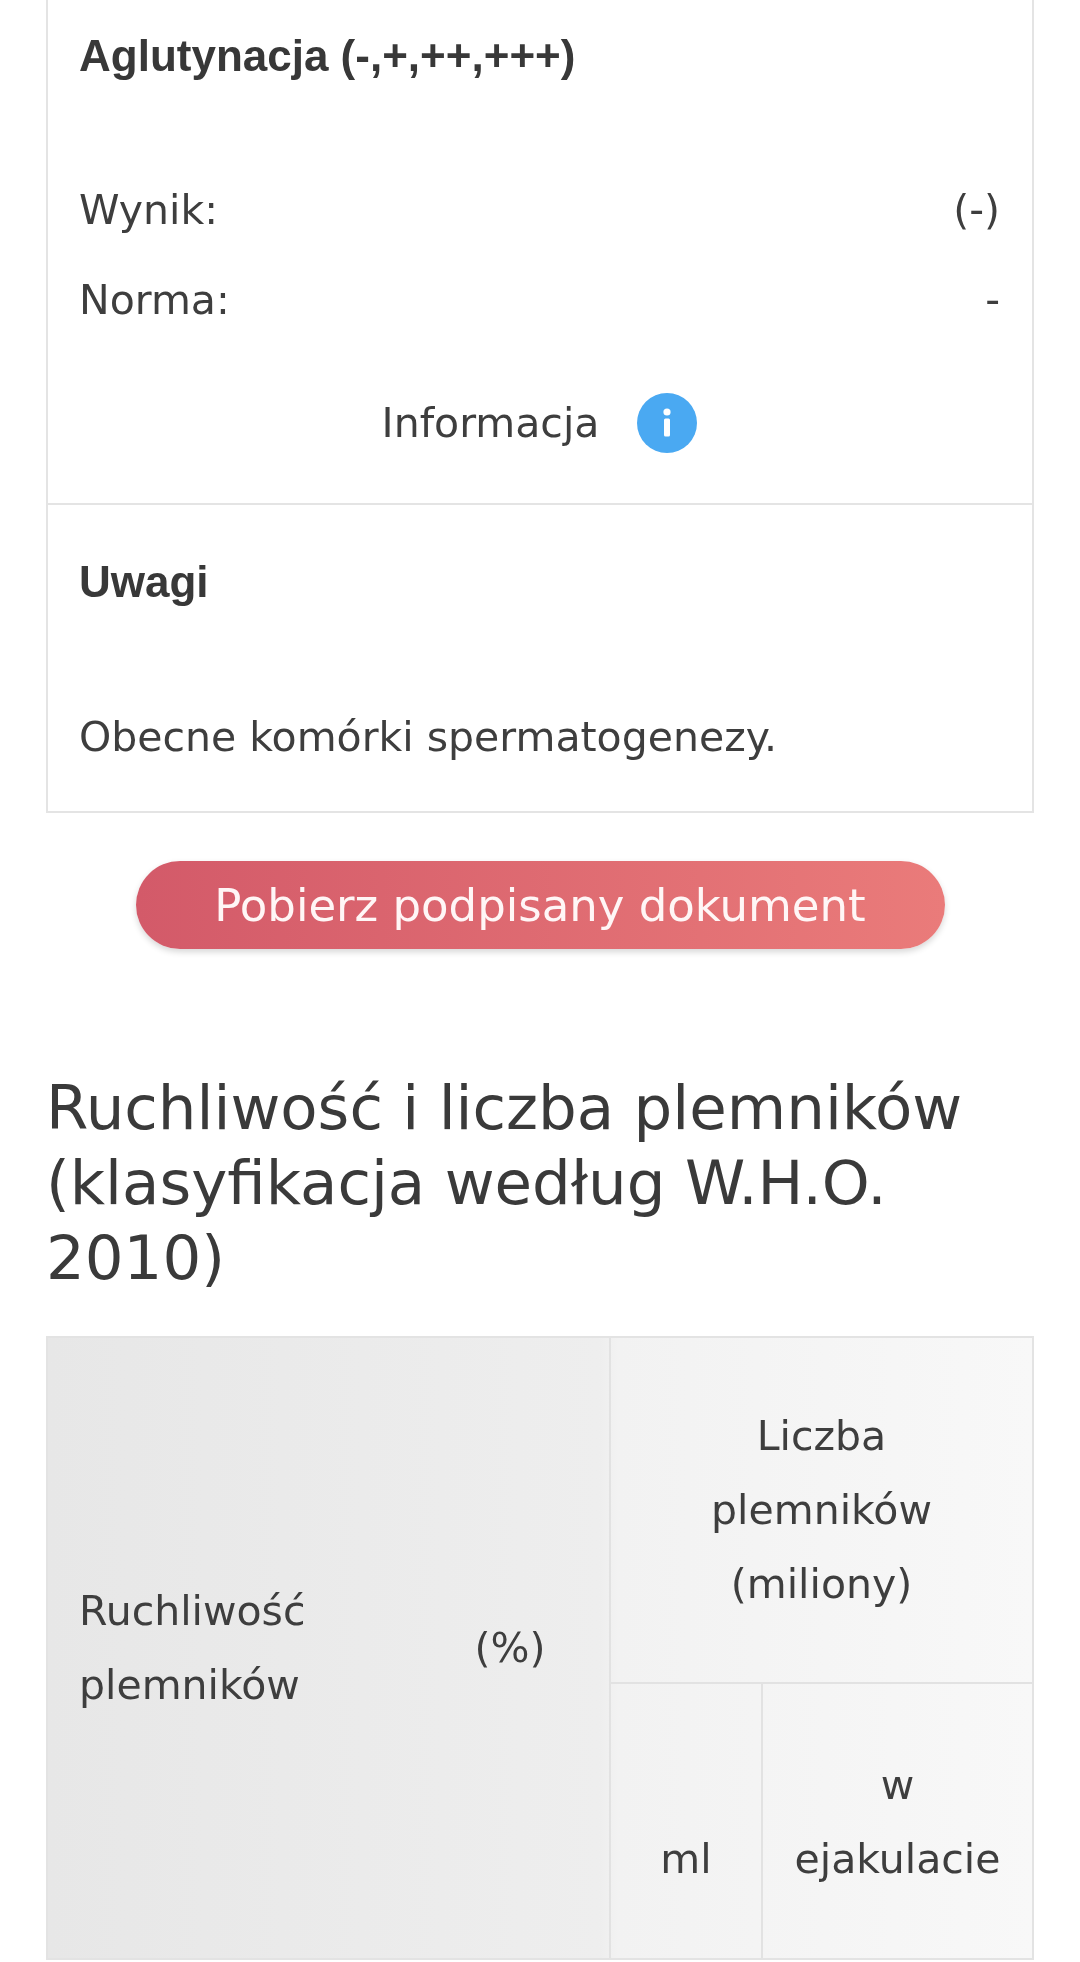 This screenshot has height=1962, width=1080. I want to click on section-title: Uwagi, so click(144, 582).